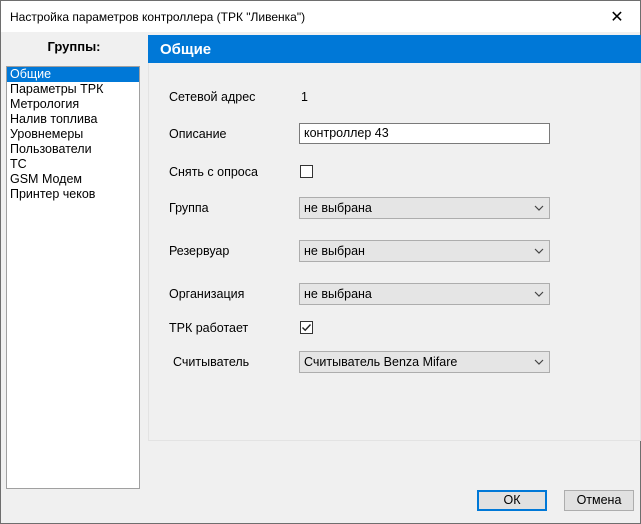  What do you see at coordinates (198, 134) in the screenshot?
I see `description-label: Описание` at bounding box center [198, 134].